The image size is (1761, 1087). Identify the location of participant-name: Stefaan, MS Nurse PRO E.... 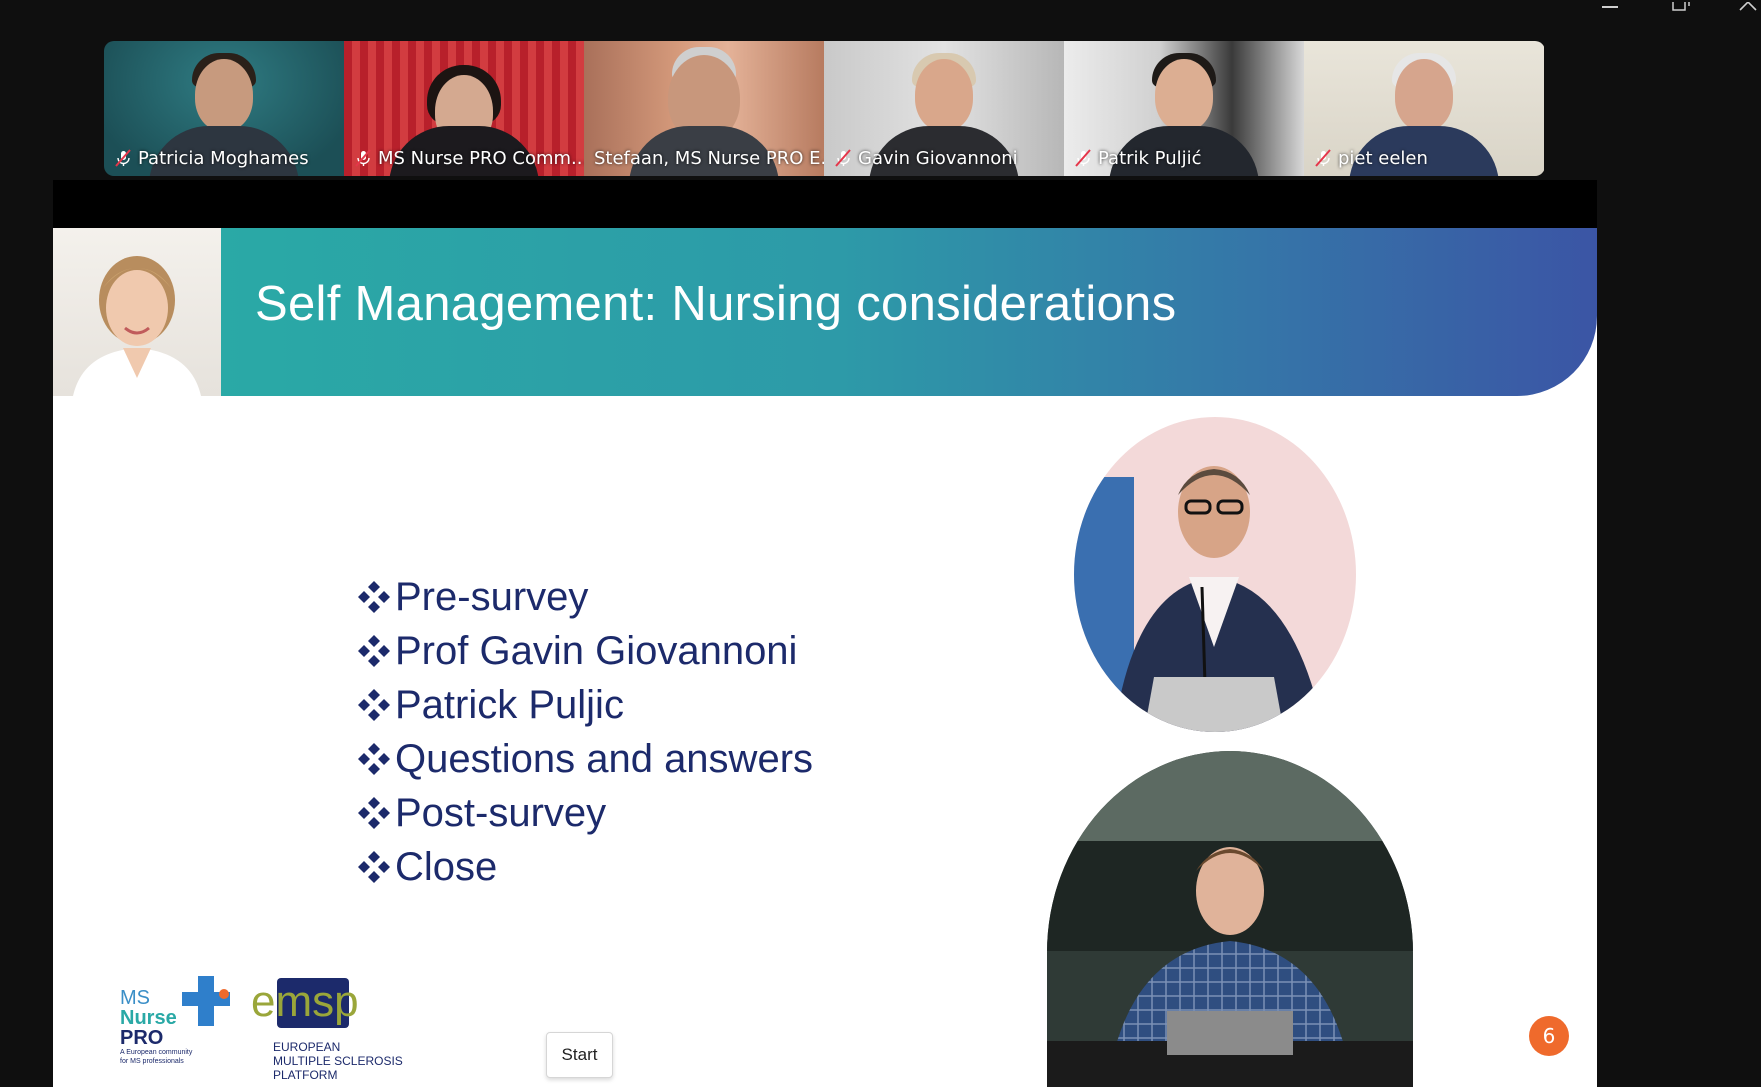
(709, 158).